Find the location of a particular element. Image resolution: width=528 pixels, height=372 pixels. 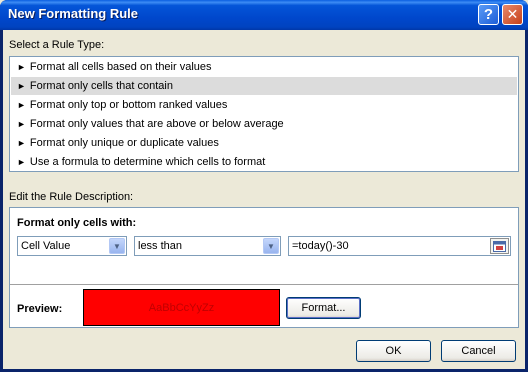

ok-button: OK is located at coordinates (393, 351).